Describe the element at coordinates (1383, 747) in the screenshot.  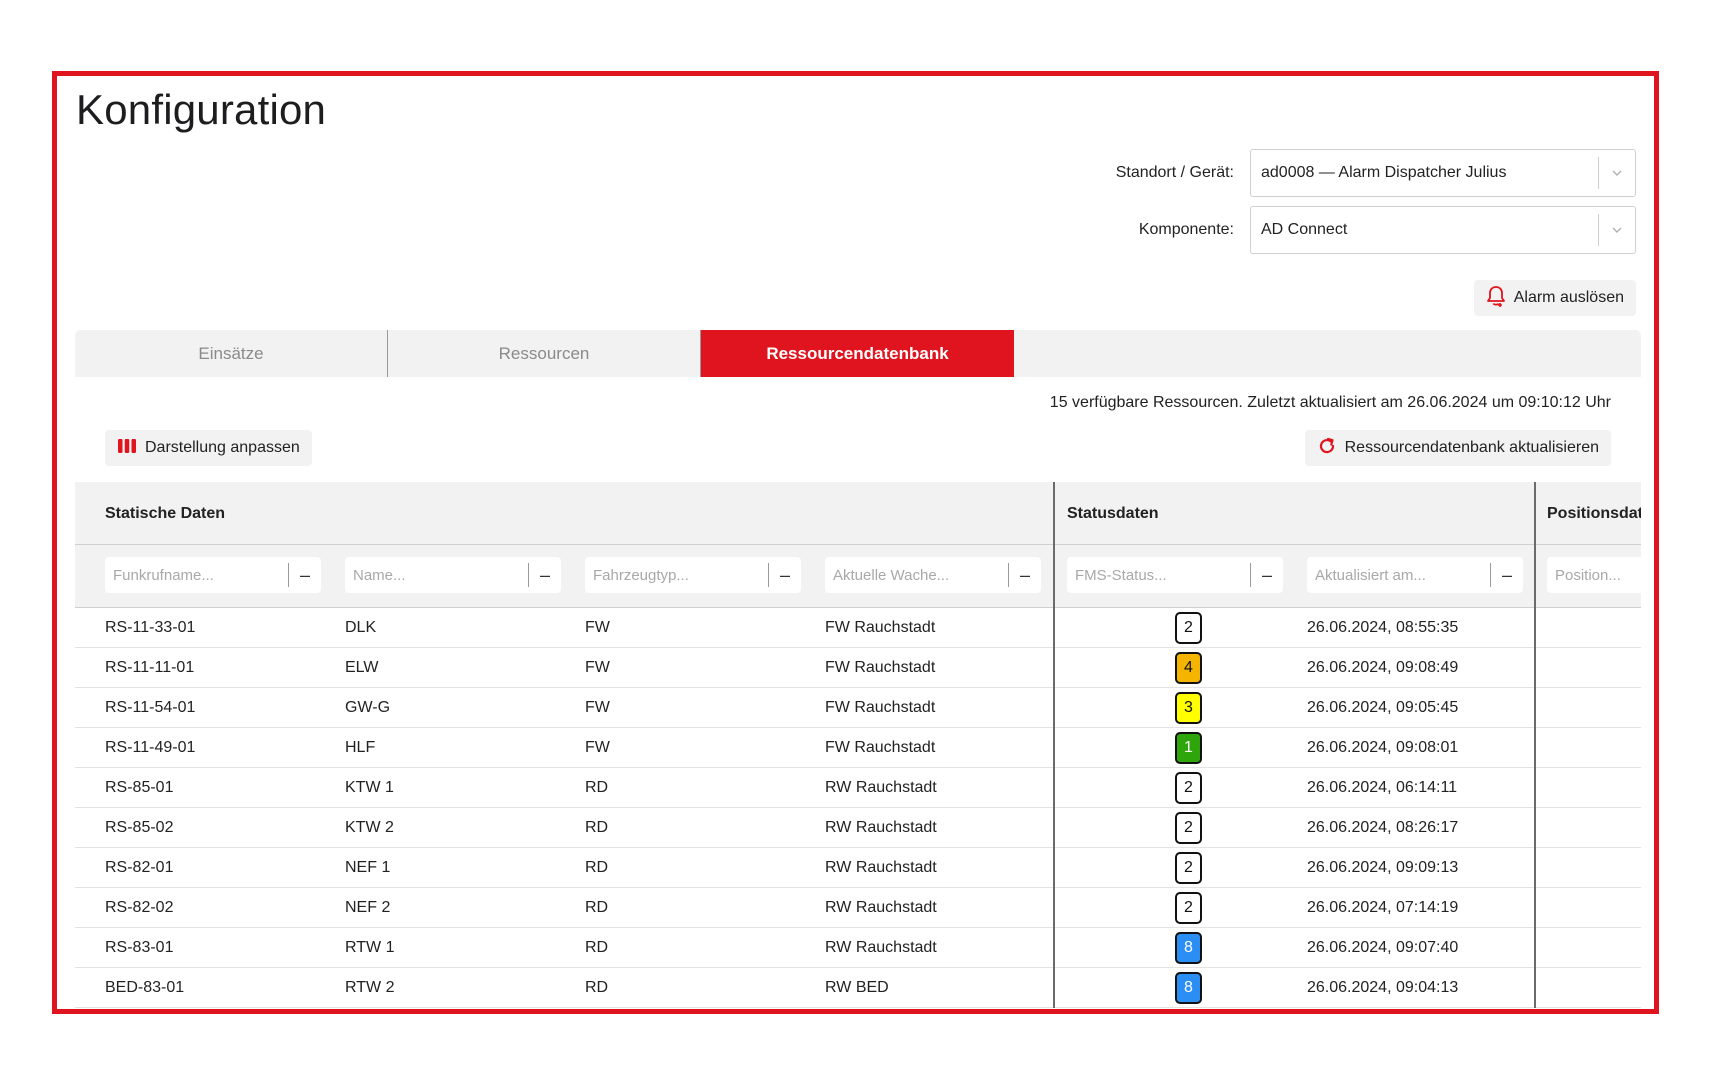
I see `cell-aktualisiert: 26.06.2024, 09:08:01` at that location.